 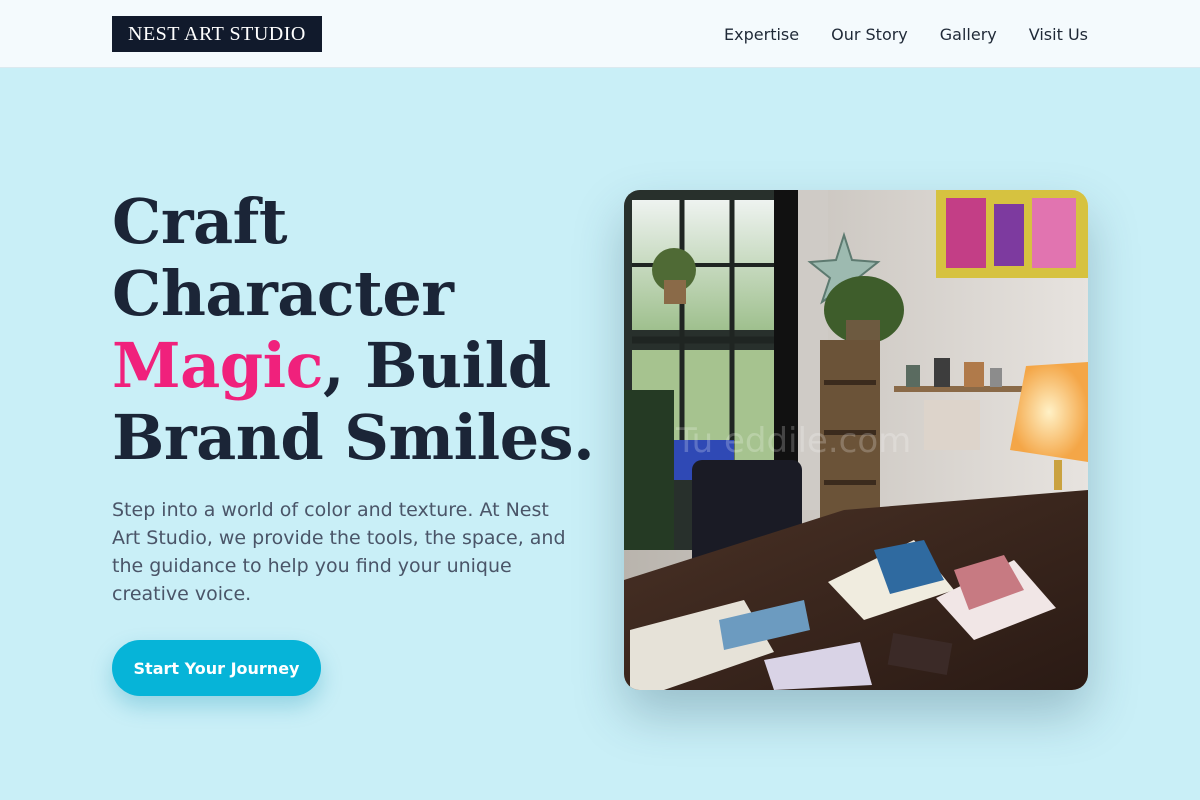 I want to click on start-journey-button: Start Your Journey, so click(x=216, y=668).